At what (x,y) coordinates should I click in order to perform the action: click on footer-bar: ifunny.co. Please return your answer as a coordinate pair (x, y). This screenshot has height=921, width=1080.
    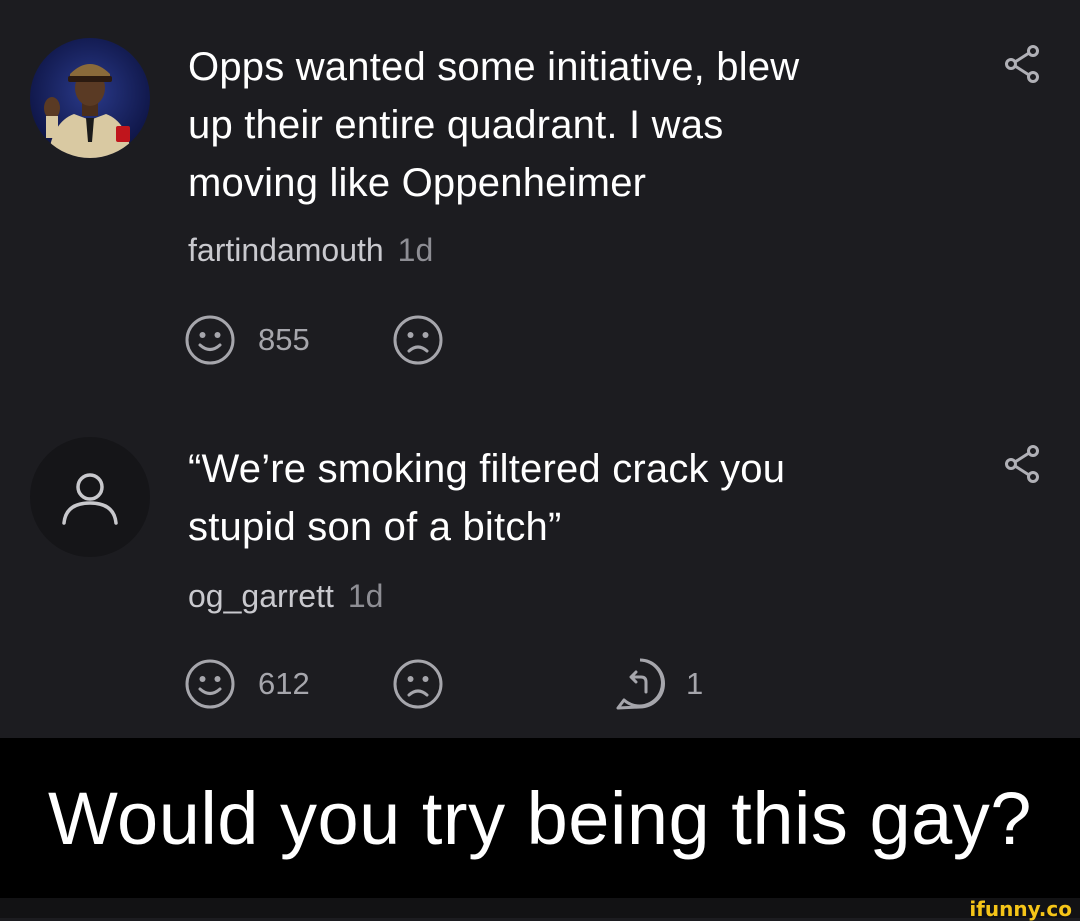
    Looking at the image, I should click on (540, 909).